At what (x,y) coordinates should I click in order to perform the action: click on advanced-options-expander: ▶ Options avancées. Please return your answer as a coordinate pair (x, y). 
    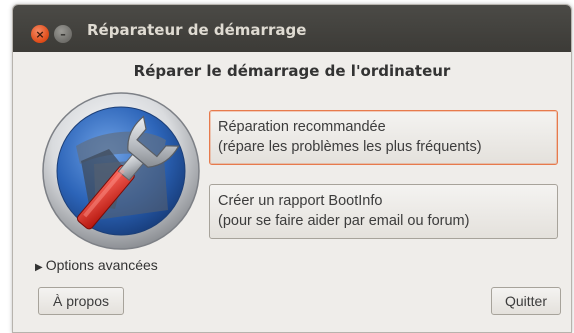
    Looking at the image, I should click on (96, 265).